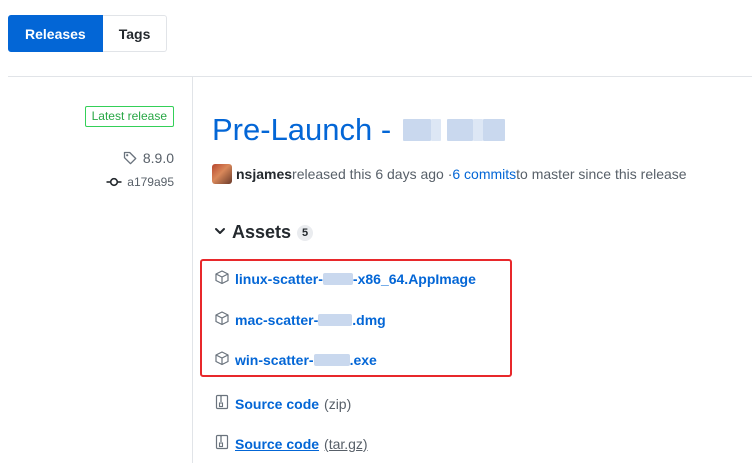 The width and height of the screenshot is (752, 463). I want to click on latest-release-badge: Latest release, so click(129, 116).